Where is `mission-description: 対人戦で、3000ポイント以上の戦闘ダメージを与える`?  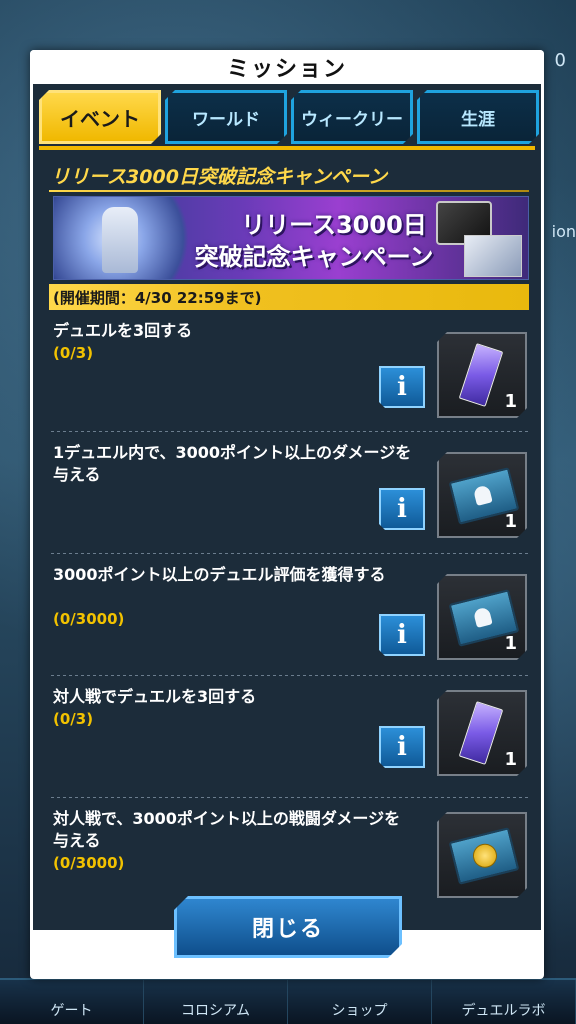 mission-description: 対人戦で、3000ポイント以上の戦闘ダメージを与える is located at coordinates (227, 829).